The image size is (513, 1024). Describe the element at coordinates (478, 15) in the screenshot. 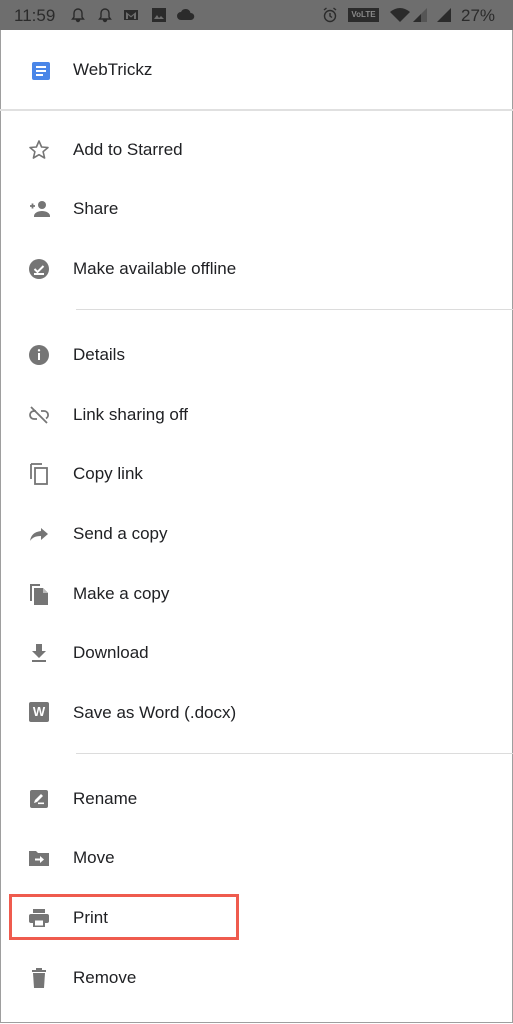

I see `battery-percent: 27%` at that location.